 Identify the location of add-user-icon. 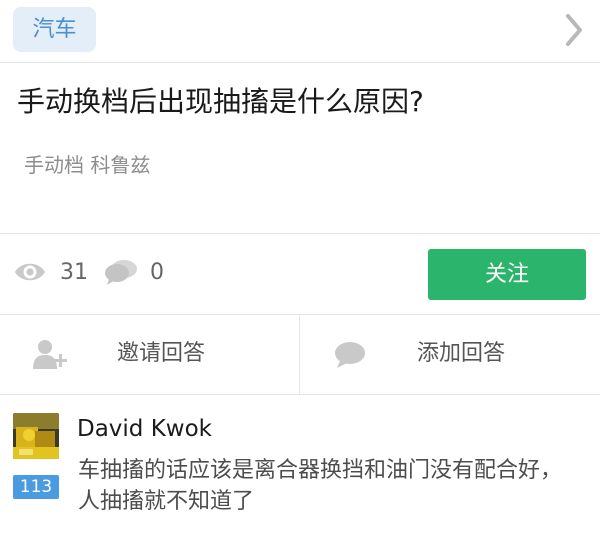
(50, 354).